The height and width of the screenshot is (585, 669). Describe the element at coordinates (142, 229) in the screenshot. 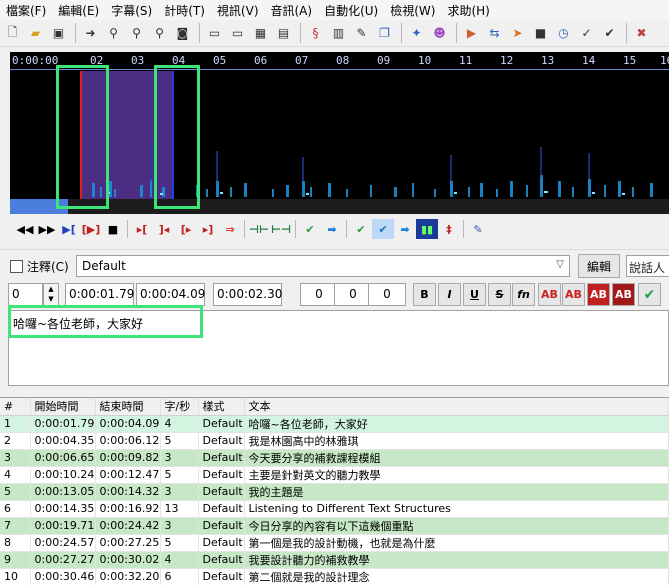

I see `set-start-icon: ▸[` at that location.